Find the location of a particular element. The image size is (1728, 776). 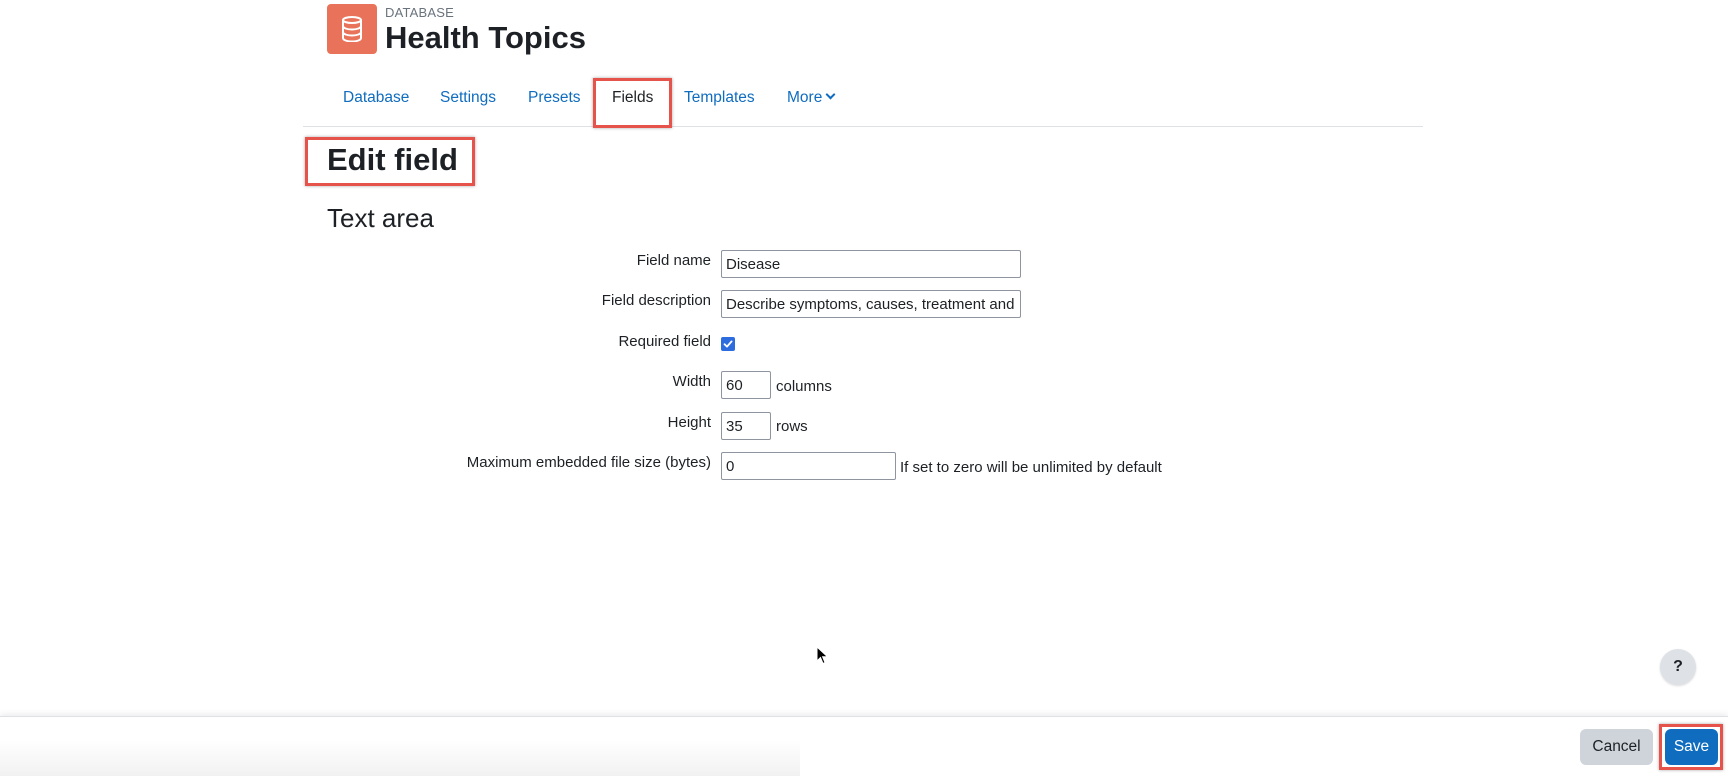

tab-more: More is located at coordinates (811, 98).